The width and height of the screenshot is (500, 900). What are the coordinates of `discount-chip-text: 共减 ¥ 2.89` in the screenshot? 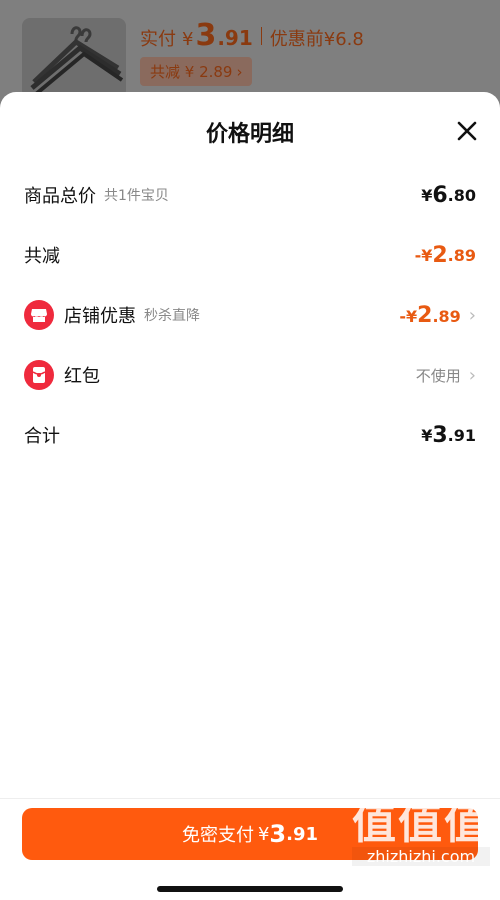 It's located at (191, 72).